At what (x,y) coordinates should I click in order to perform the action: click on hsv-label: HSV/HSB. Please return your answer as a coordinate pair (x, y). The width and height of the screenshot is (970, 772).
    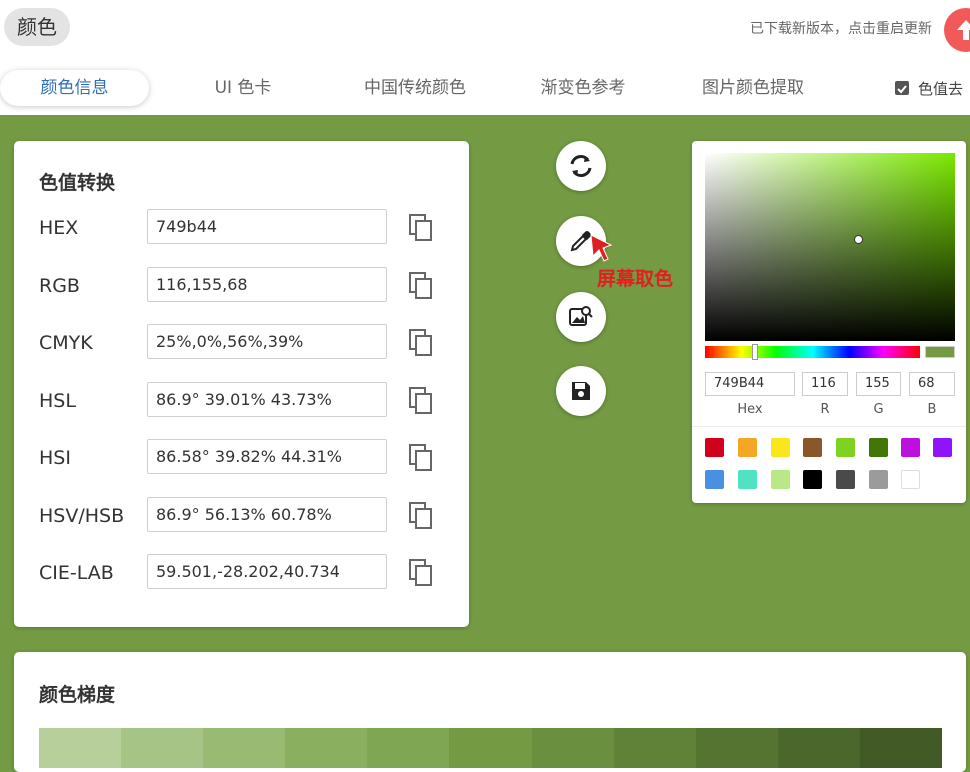
    Looking at the image, I should click on (82, 516).